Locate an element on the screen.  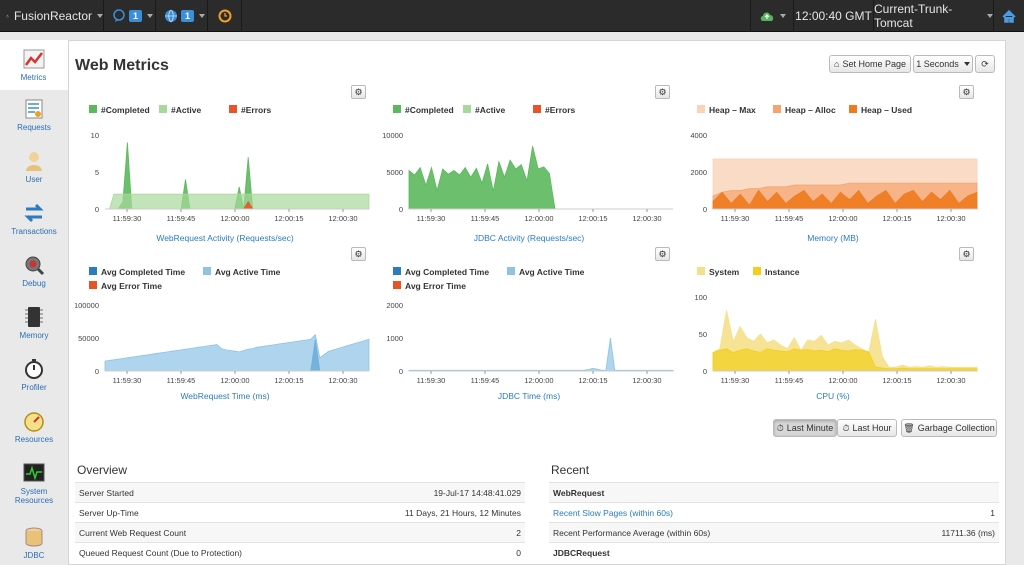
sidebar-item-system-resources: System Resources is located at coordinates (34, 490).